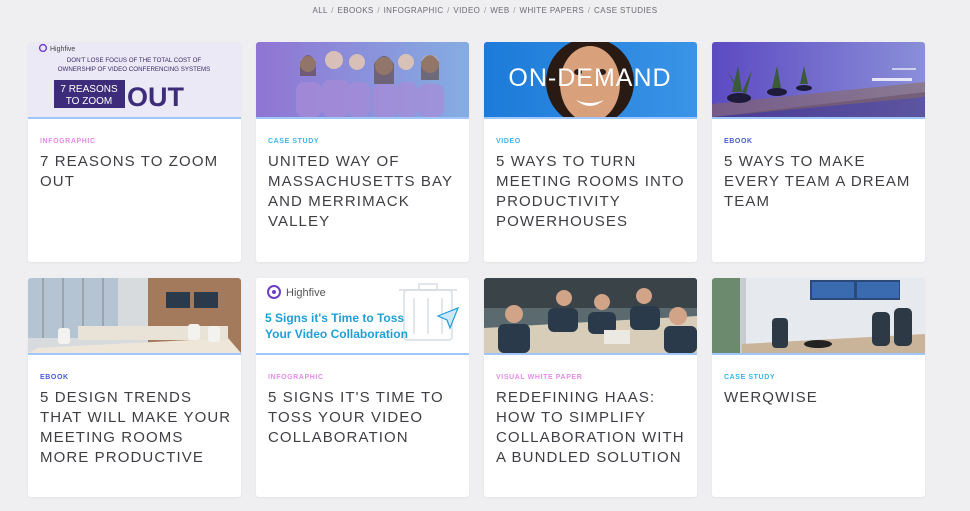 This screenshot has height=511, width=970. Describe the element at coordinates (466, 10) in the screenshot. I see `filter-video: VIDEO` at that location.